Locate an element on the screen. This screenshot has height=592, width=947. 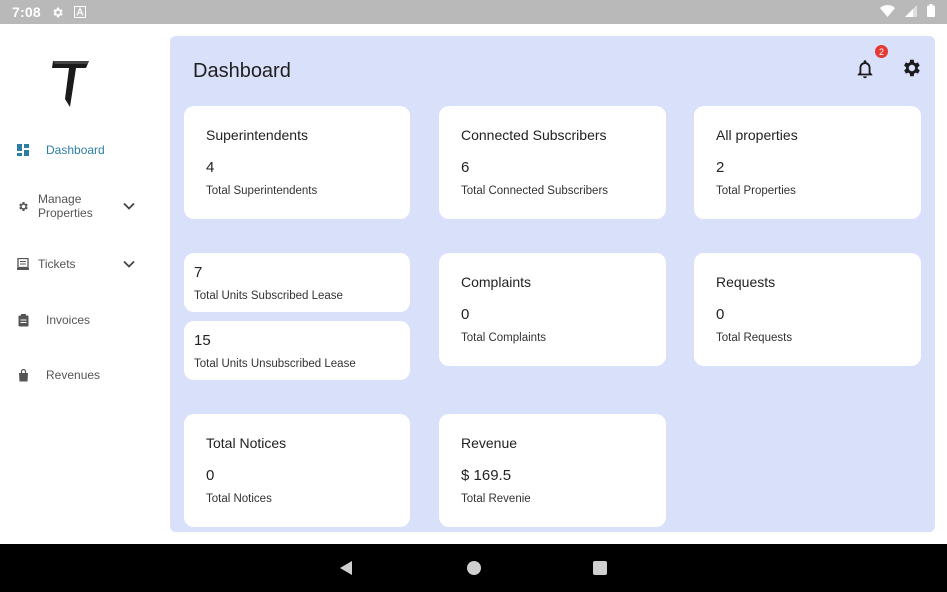
dashboard-icon is located at coordinates (23, 150).